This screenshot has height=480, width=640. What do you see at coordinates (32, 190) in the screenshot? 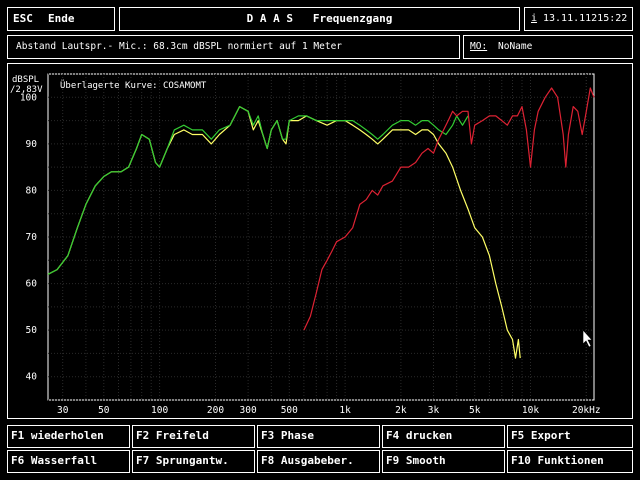
I see `y-tick-label: 80` at bounding box center [32, 190].